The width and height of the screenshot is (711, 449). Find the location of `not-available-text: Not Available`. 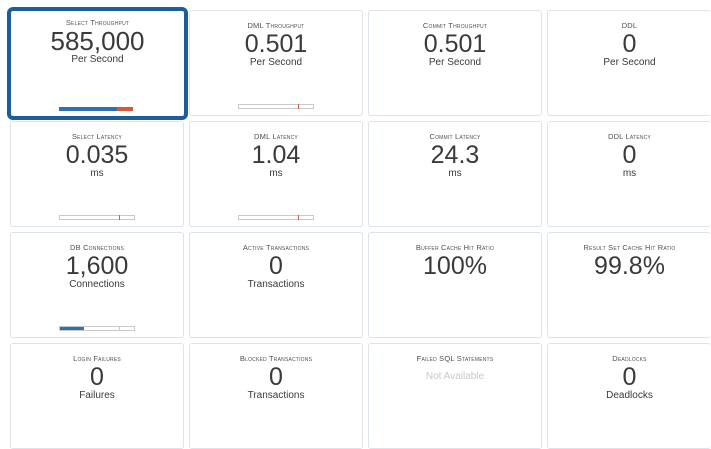

not-available-text: Not Available is located at coordinates (455, 376).